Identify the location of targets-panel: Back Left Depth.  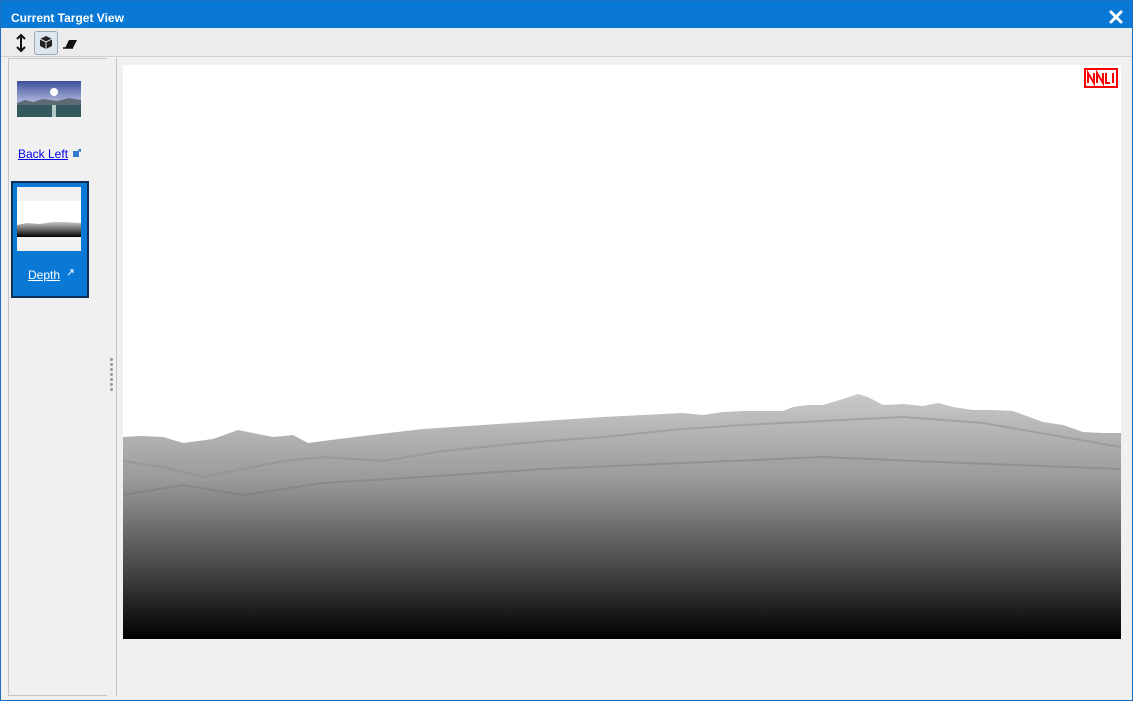
(58, 377).